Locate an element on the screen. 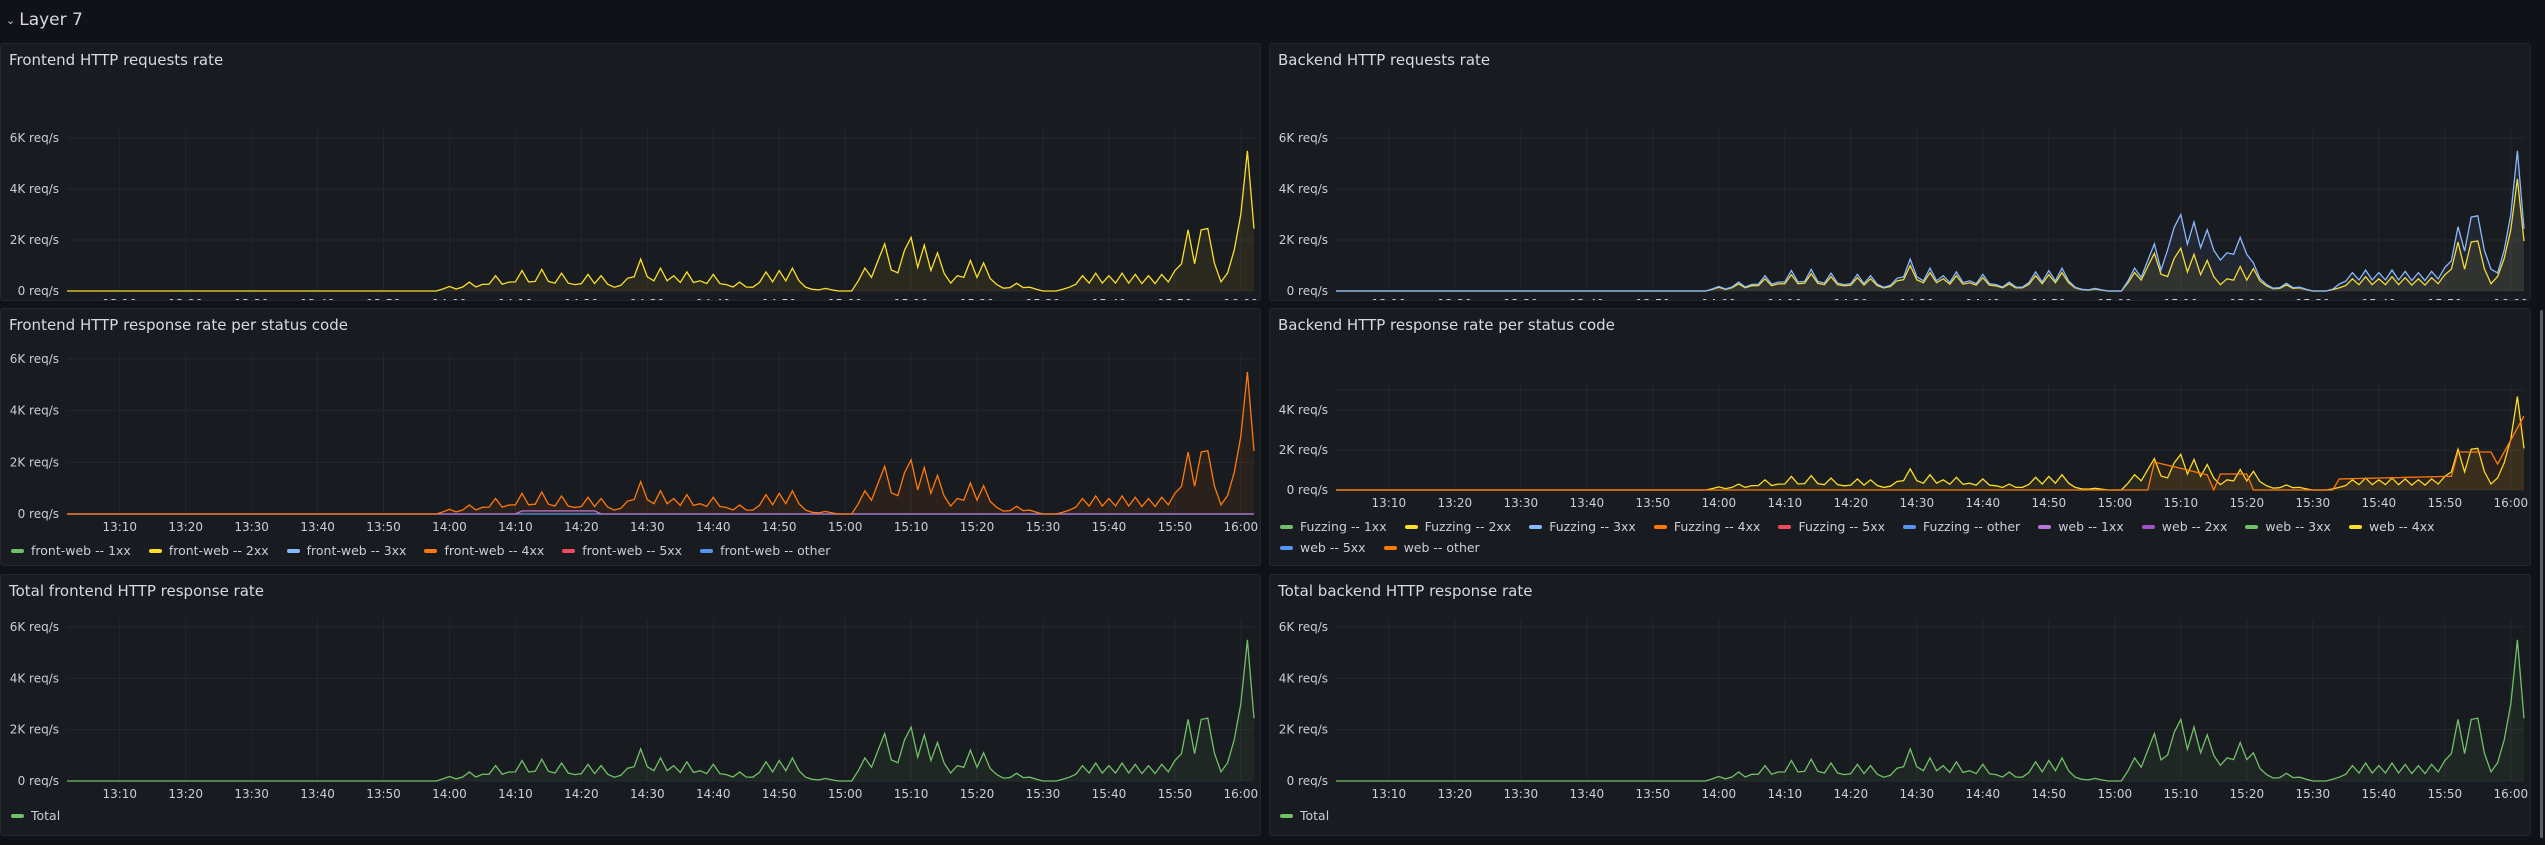 The height and width of the screenshot is (845, 2545). legend-item: front-web -- 2xx is located at coordinates (208, 550).